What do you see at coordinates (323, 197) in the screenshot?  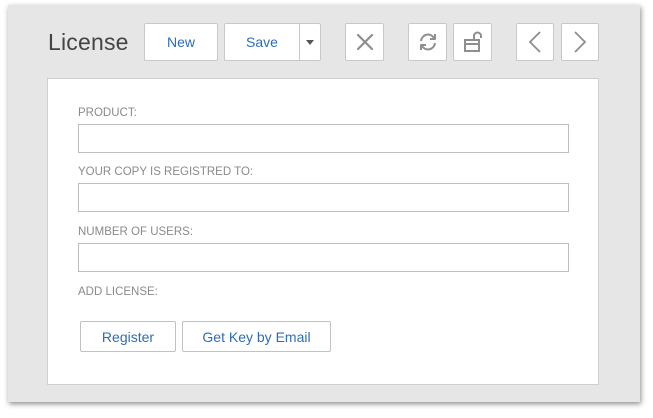 I see `registered-to-input` at bounding box center [323, 197].